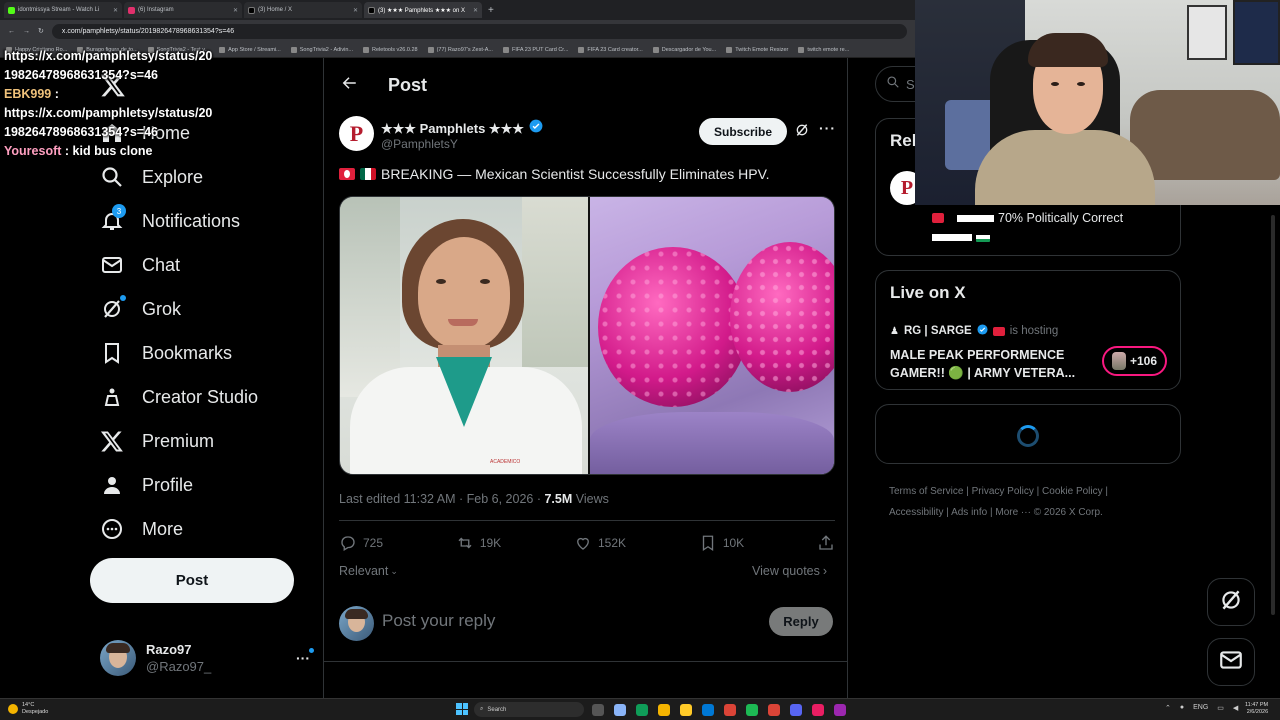  What do you see at coordinates (1072, 491) in the screenshot?
I see `footer-link: Cookie Policy` at bounding box center [1072, 491].